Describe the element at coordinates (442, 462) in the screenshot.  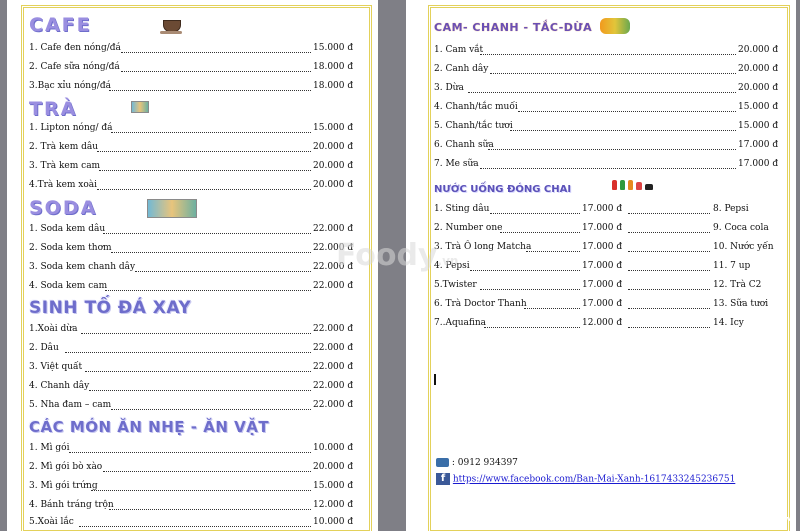
I see `phone-icon` at that location.